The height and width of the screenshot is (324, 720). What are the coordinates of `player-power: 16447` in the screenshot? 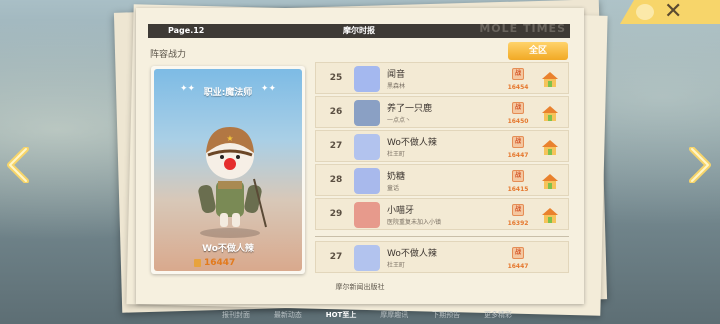 It's located at (220, 263).